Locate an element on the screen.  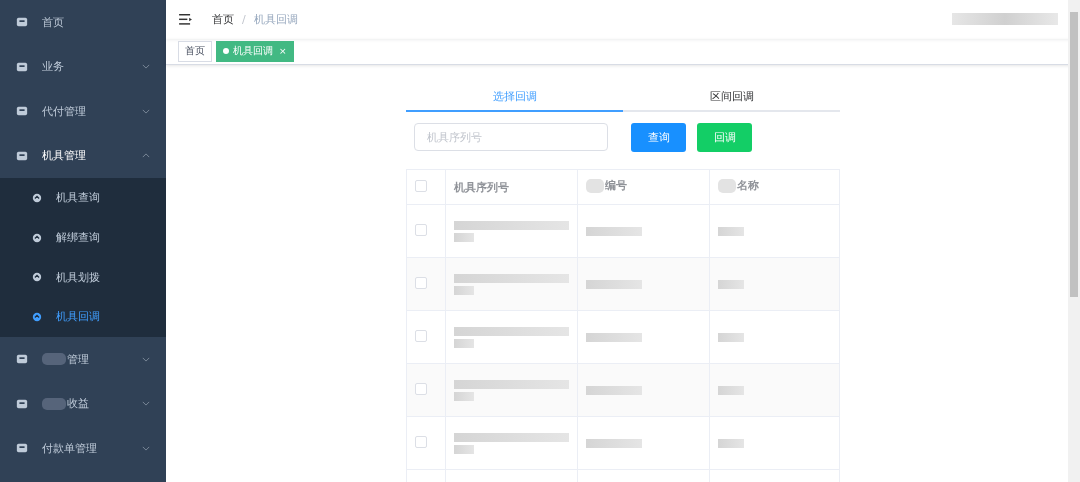
select-all-checkbox is located at coordinates (421, 185).